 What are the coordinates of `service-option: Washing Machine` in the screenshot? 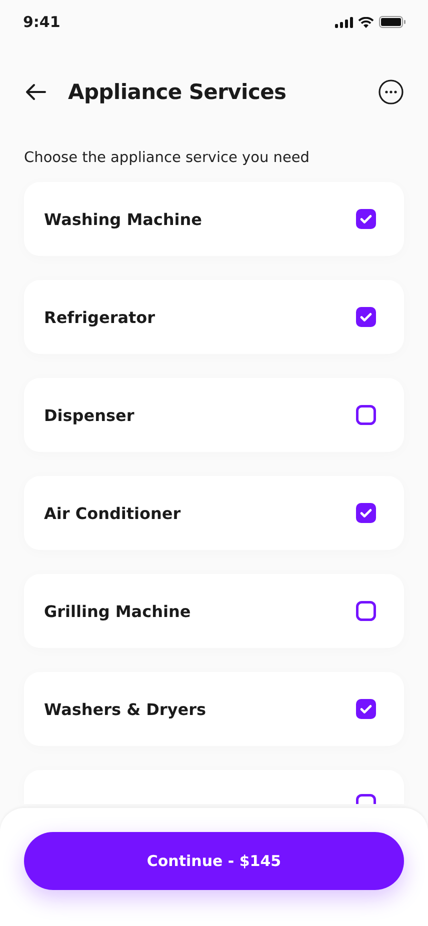 It's located at (214, 219).